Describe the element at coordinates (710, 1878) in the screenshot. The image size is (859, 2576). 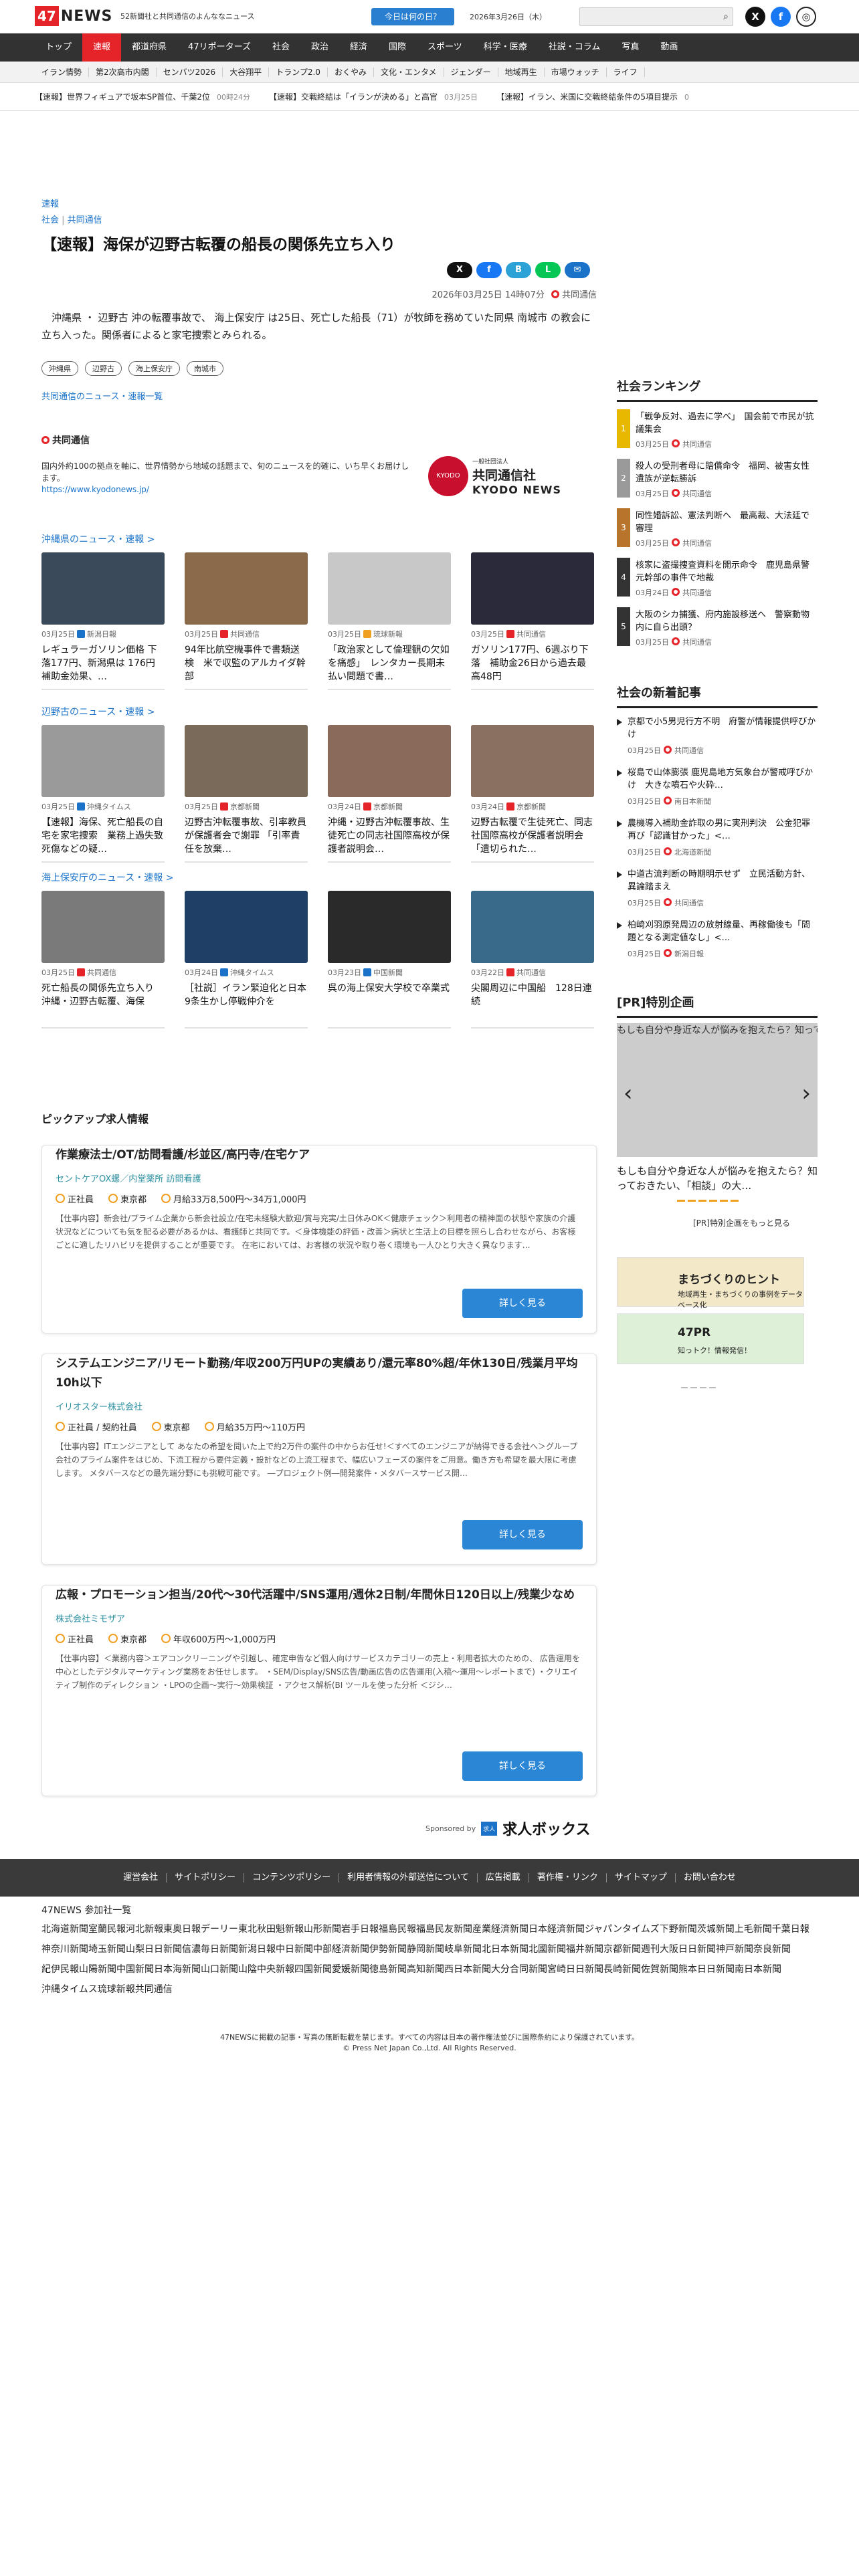
I see `footer-link: お問い合わせ` at that location.